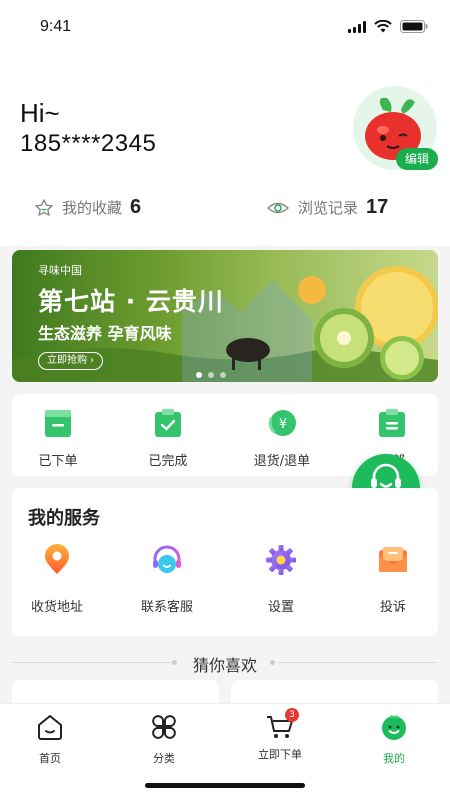  I want to click on star-icon, so click(44, 207).